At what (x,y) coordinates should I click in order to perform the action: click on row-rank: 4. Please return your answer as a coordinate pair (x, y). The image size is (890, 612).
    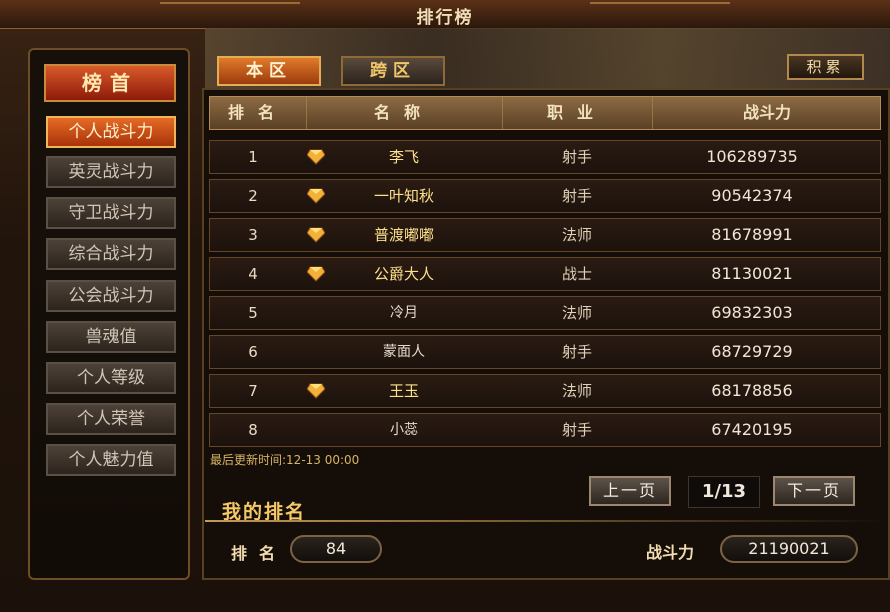
    Looking at the image, I should click on (253, 274).